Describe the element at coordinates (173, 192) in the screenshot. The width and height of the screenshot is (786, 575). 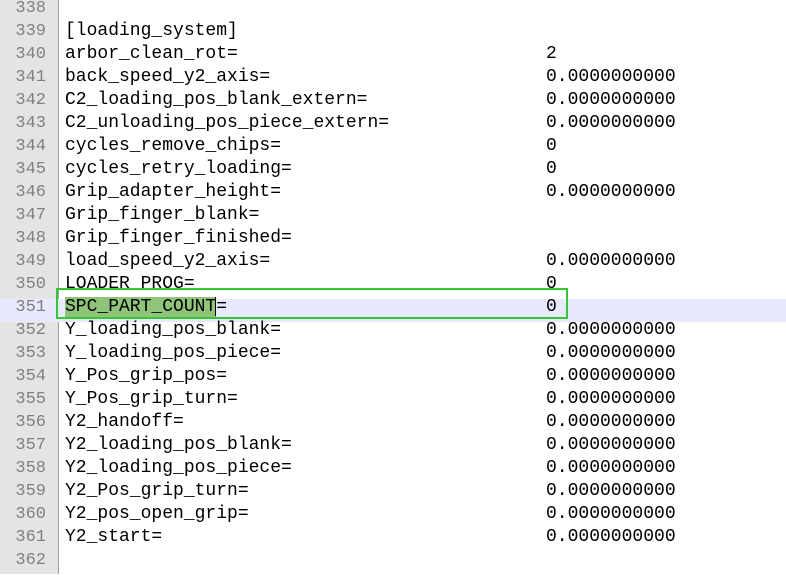
I see `config-key: Grip_adapter_height=` at that location.